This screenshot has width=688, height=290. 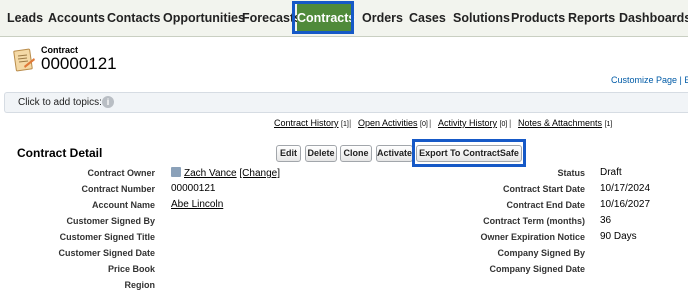 I want to click on field-value-contract-owner: Zach Vance [Change], so click(x=225, y=173).